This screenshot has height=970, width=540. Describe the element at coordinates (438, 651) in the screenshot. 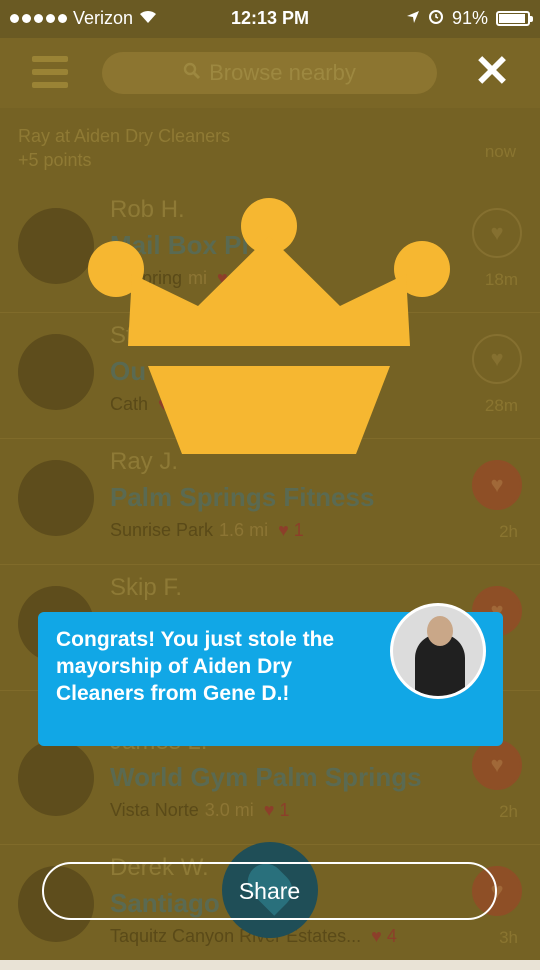

I see `mayor-avatar` at that location.